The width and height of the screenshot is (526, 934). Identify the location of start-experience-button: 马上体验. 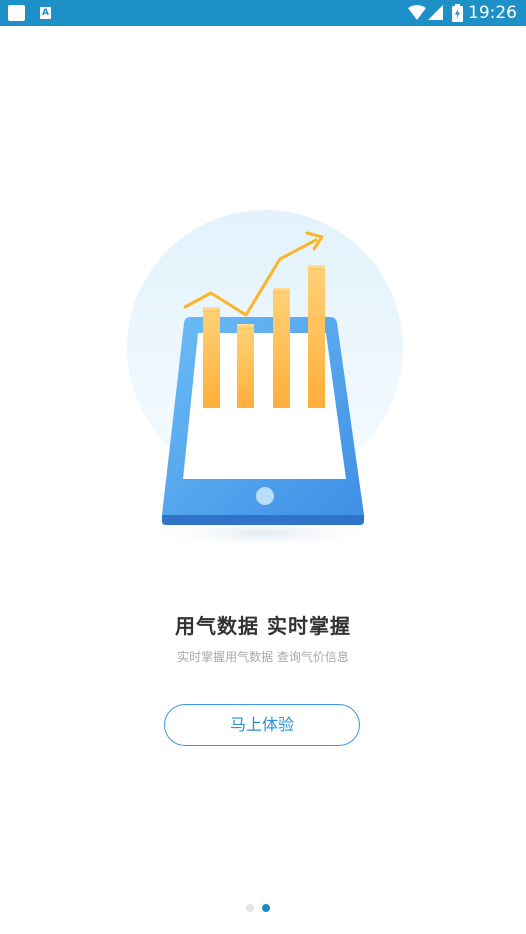
(262, 725).